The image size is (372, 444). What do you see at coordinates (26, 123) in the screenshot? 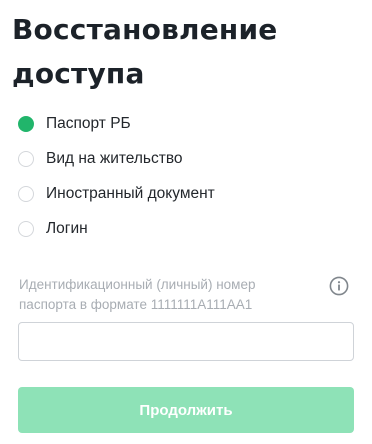
I see `radio-button-checked` at bounding box center [26, 123].